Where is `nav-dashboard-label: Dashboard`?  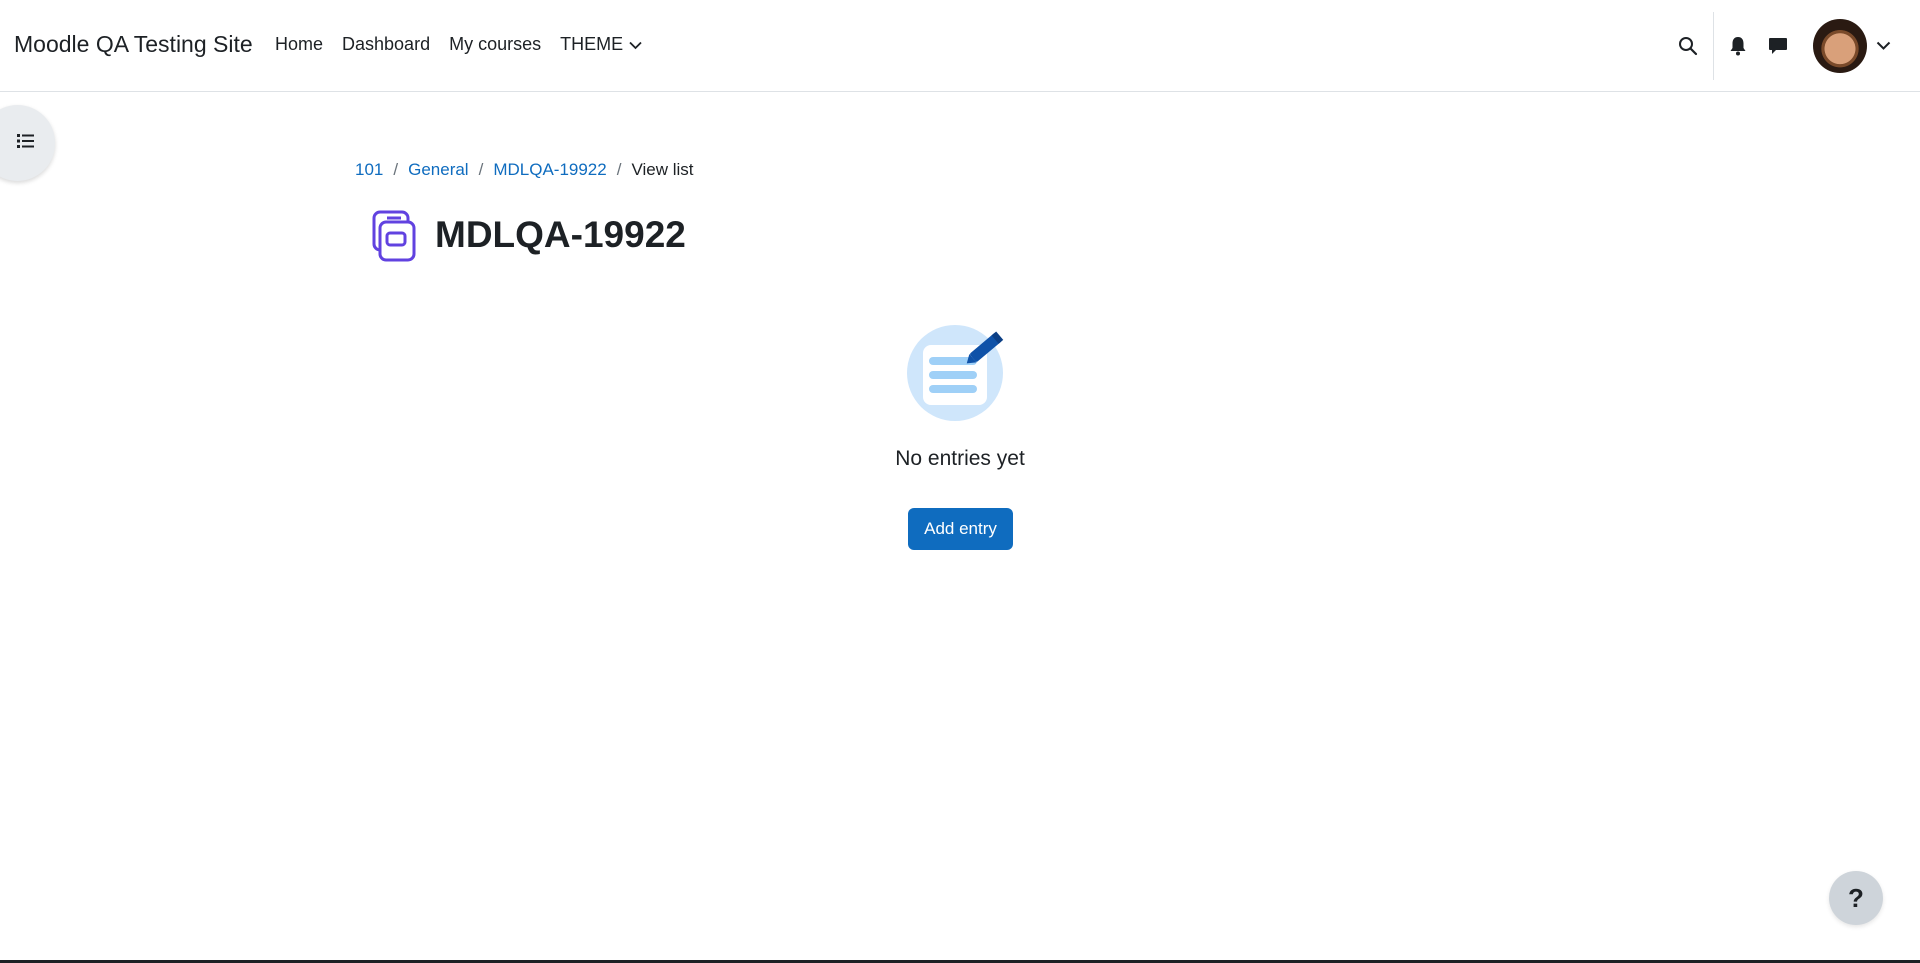
nav-dashboard-label: Dashboard is located at coordinates (386, 44).